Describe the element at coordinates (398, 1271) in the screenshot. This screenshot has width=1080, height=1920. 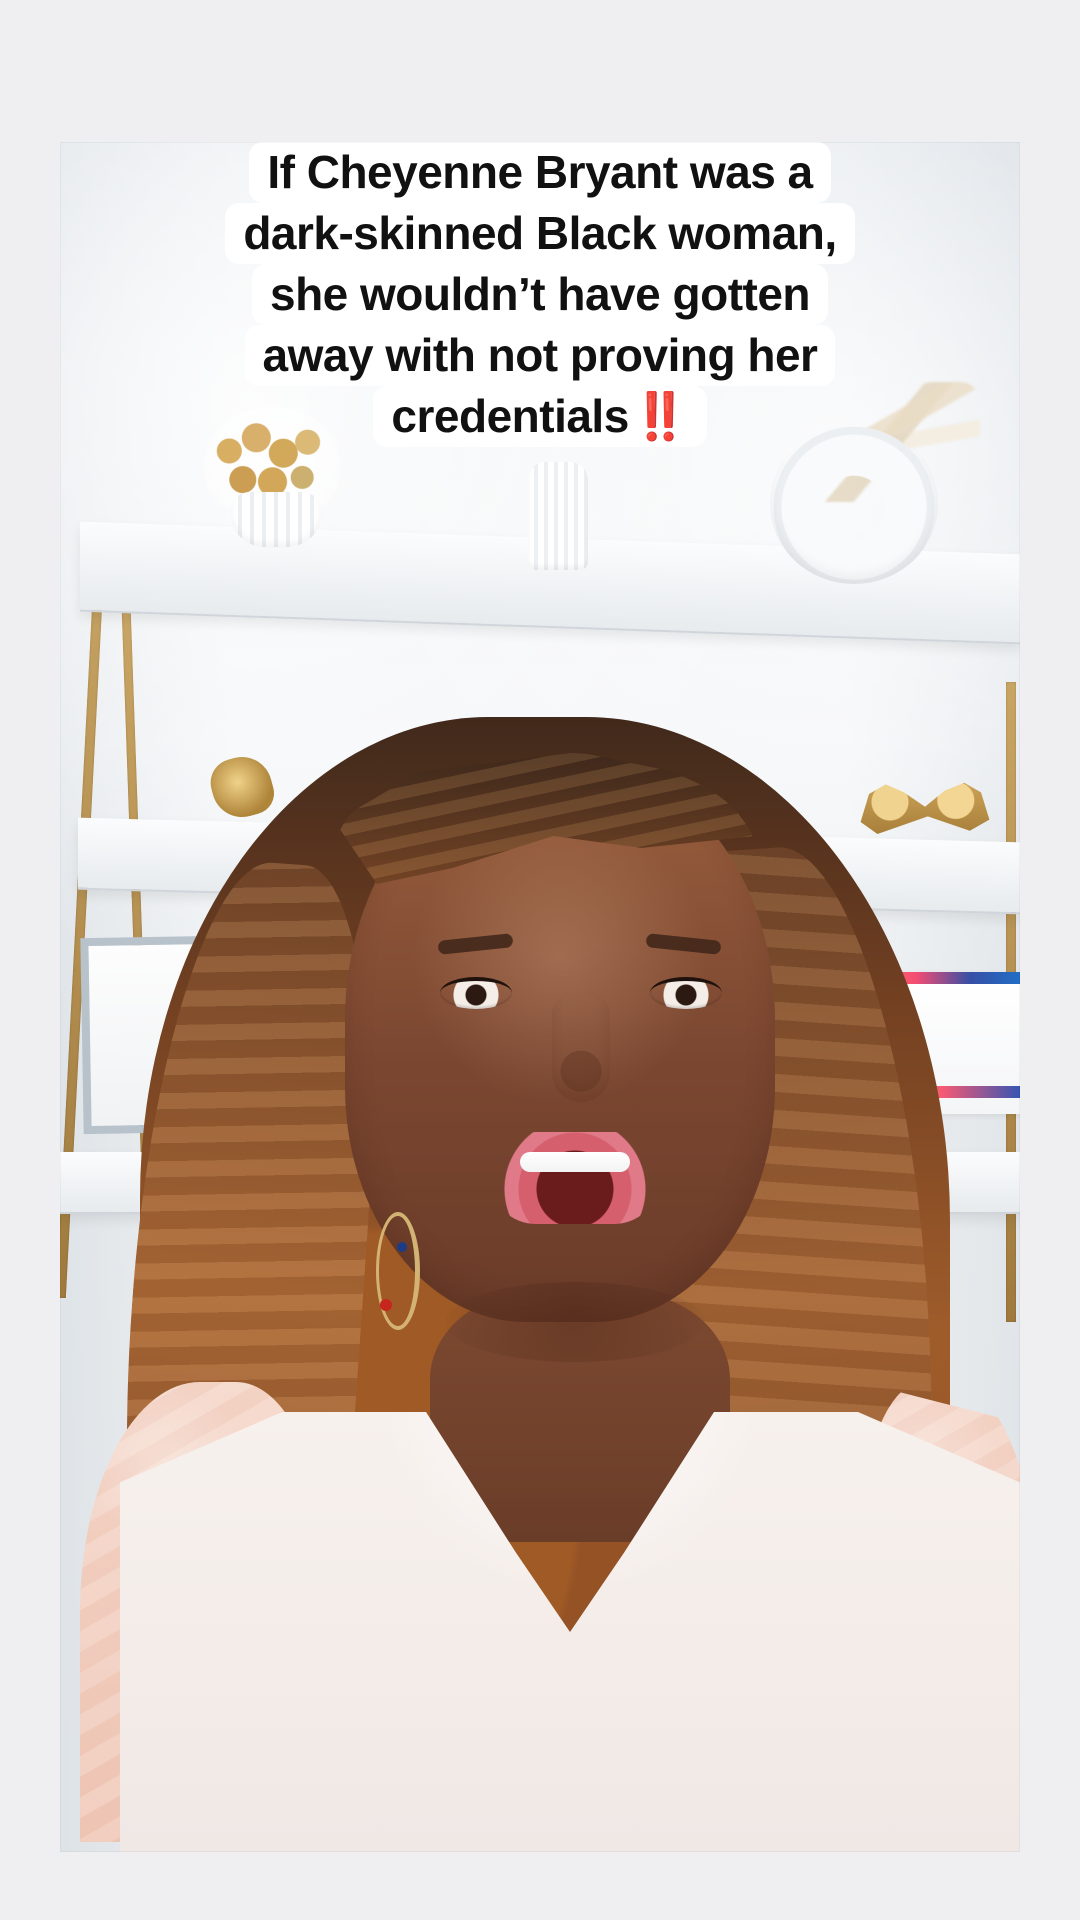
I see `earring-hoop` at that location.